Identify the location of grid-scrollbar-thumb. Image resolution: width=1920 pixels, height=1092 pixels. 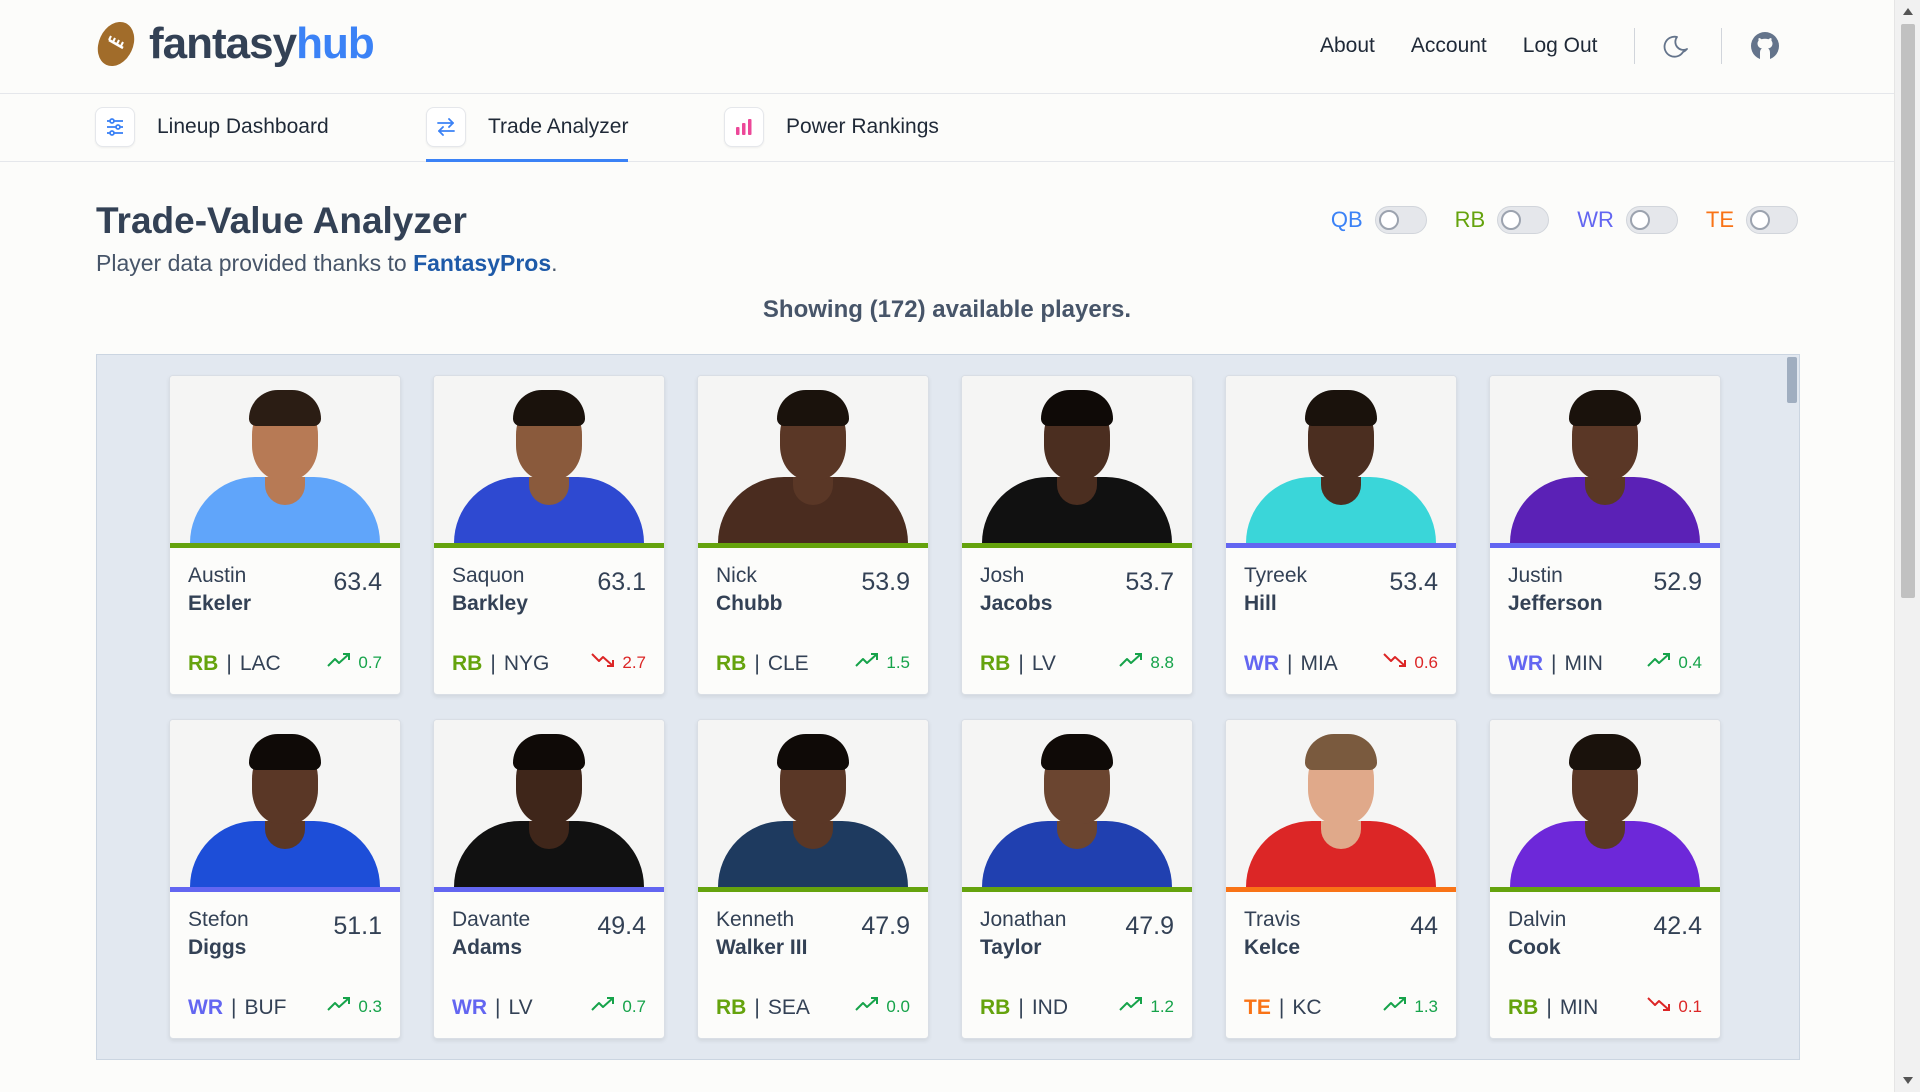
(1792, 380).